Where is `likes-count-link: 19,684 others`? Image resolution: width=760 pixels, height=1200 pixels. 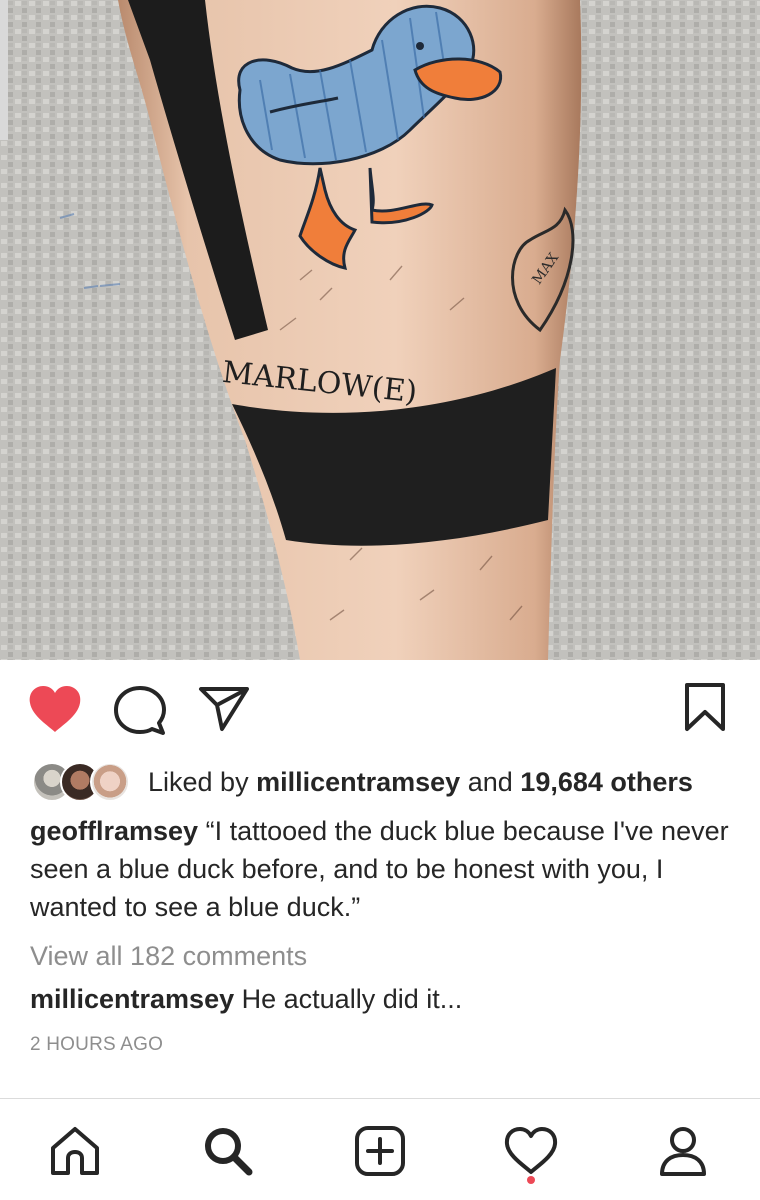
likes-count-link: 19,684 others is located at coordinates (606, 782).